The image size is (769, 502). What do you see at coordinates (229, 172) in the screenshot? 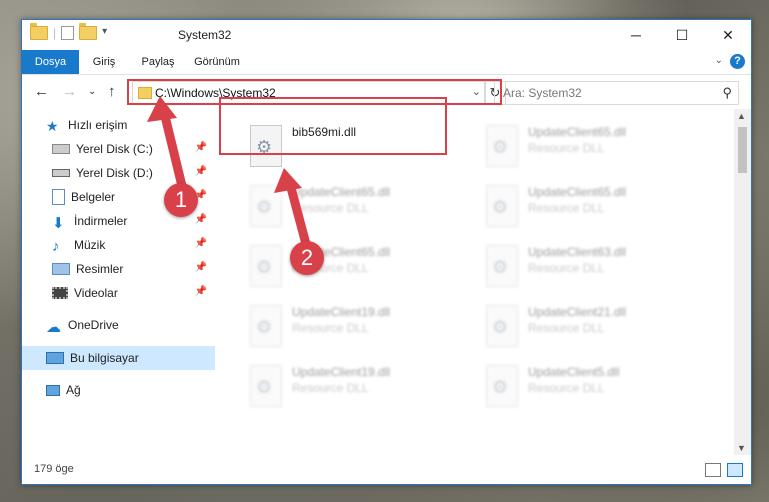
I see `annotation-arrows` at bounding box center [229, 172].